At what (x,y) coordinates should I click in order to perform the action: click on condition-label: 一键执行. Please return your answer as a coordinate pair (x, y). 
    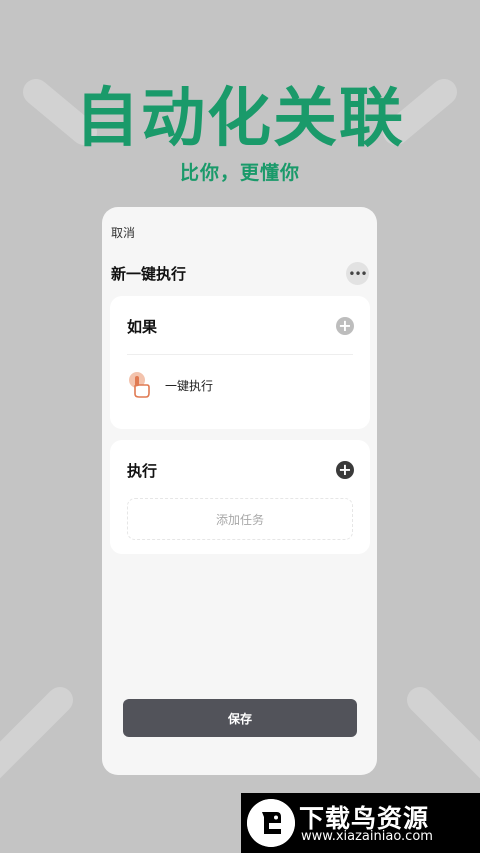
    Looking at the image, I should click on (189, 386).